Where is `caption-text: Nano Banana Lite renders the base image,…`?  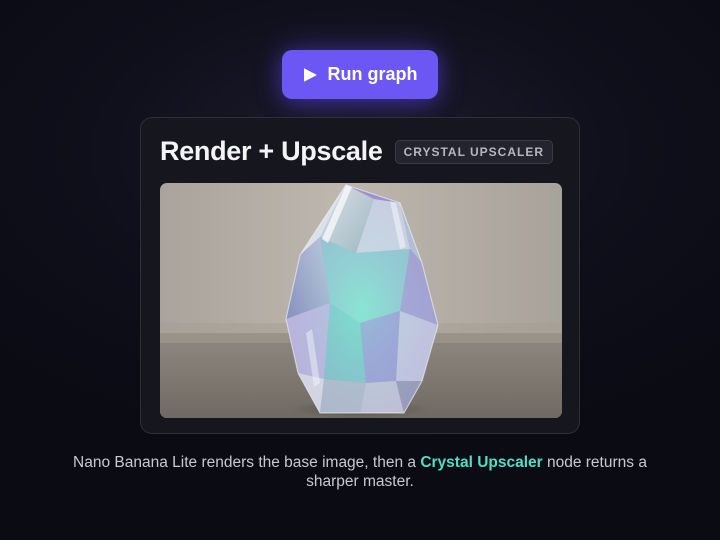
caption-text: Nano Banana Lite renders the base image,… is located at coordinates (360, 472).